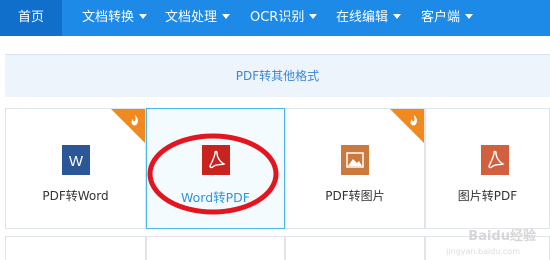  I want to click on nav-item-client: 客户端, so click(447, 18).